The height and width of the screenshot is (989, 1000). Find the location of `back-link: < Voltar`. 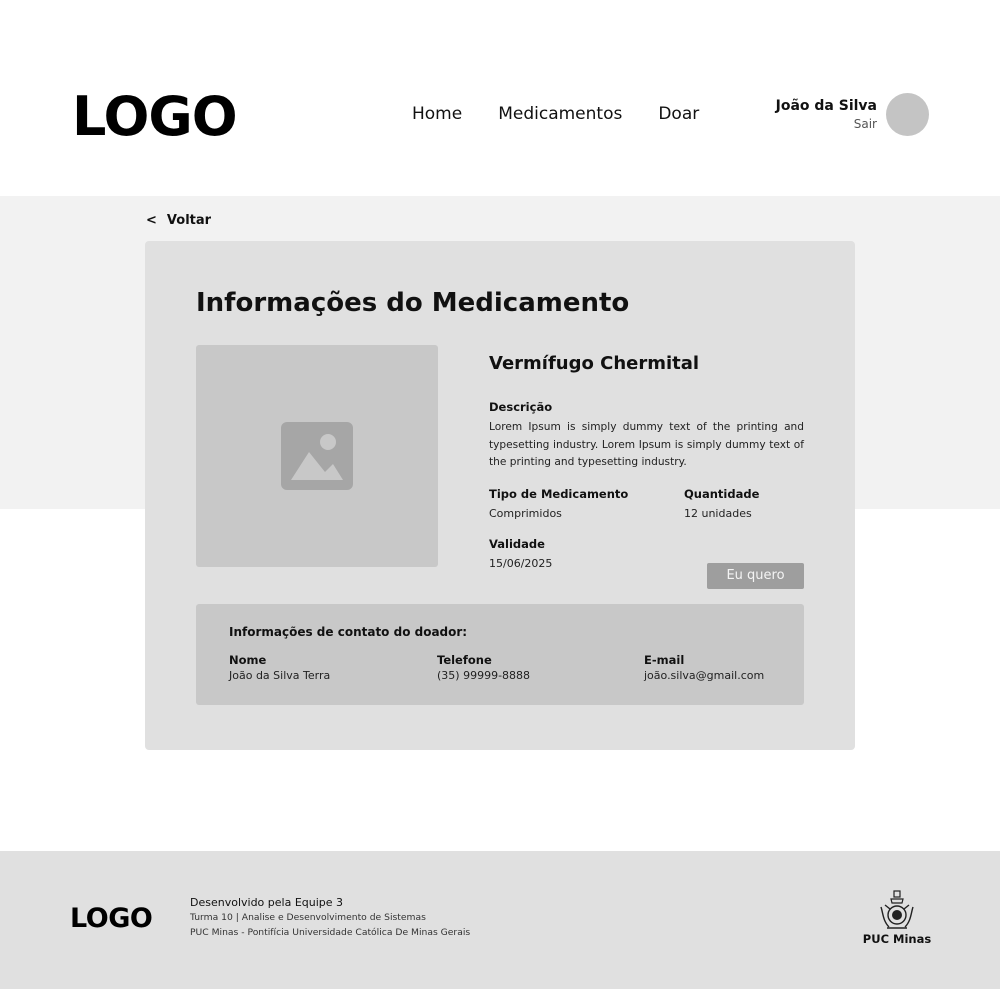

back-link: < Voltar is located at coordinates (178, 221).